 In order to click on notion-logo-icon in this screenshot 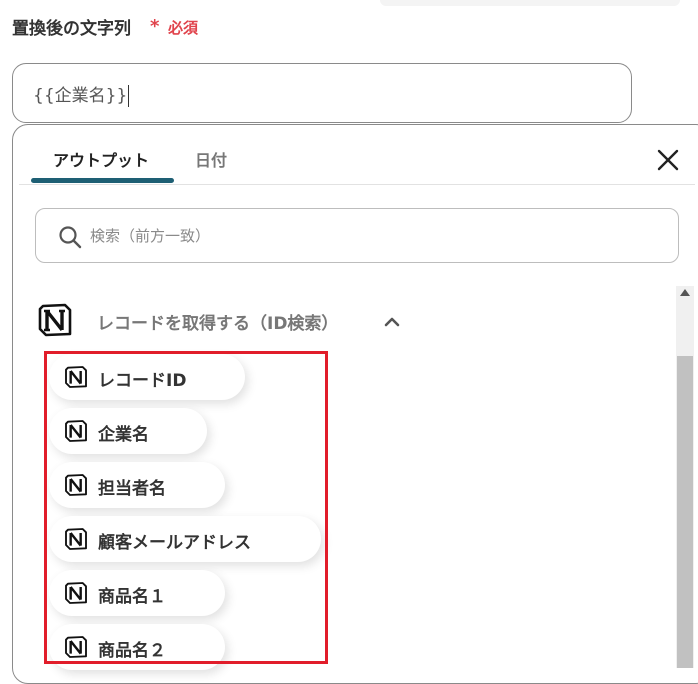, I will do `click(55, 320)`.